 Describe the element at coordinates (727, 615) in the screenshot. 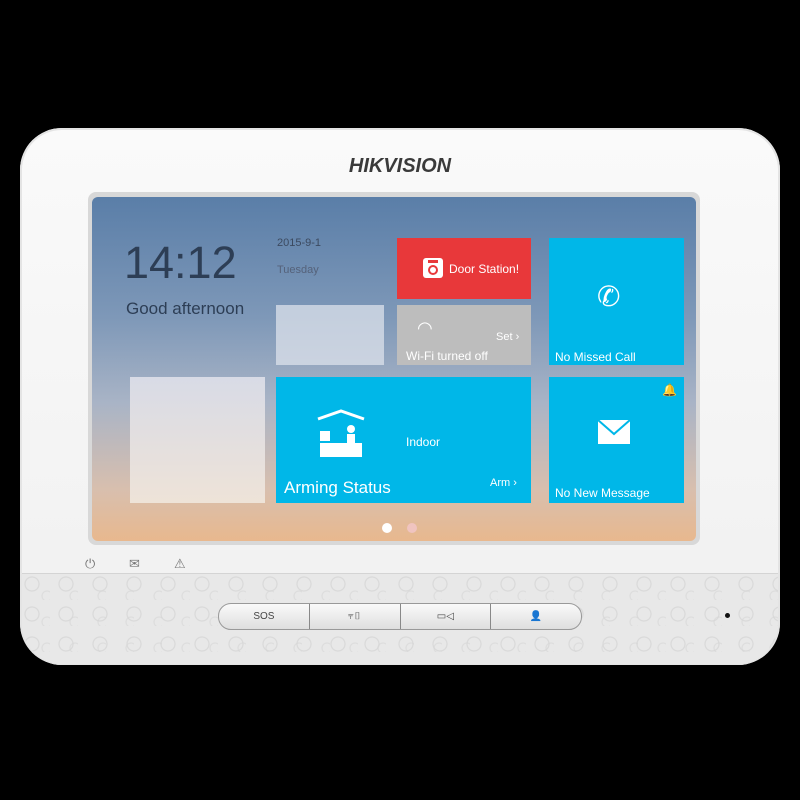

I see `microphone-hole` at that location.